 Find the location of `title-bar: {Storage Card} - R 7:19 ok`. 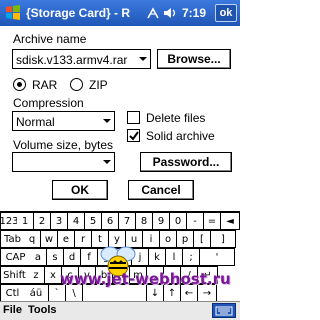

title-bar: {Storage Card} - R 7:19 ok is located at coordinates (120, 13).